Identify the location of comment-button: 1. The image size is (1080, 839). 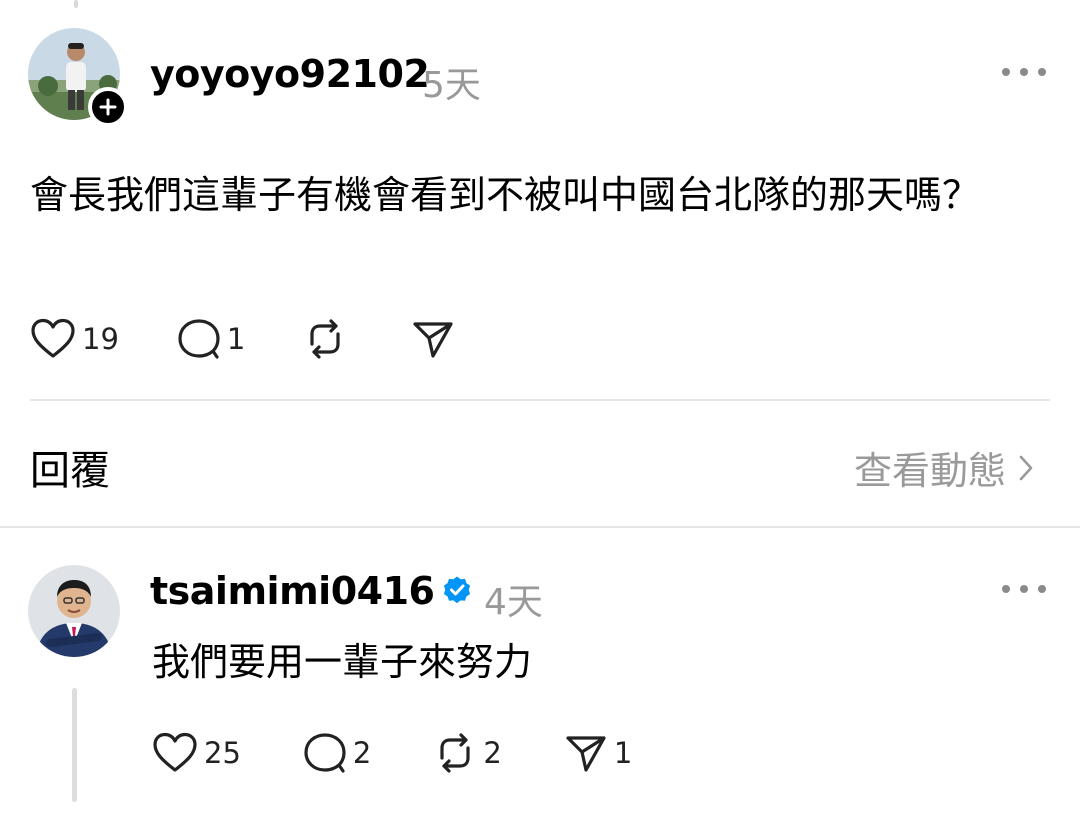
(211, 339).